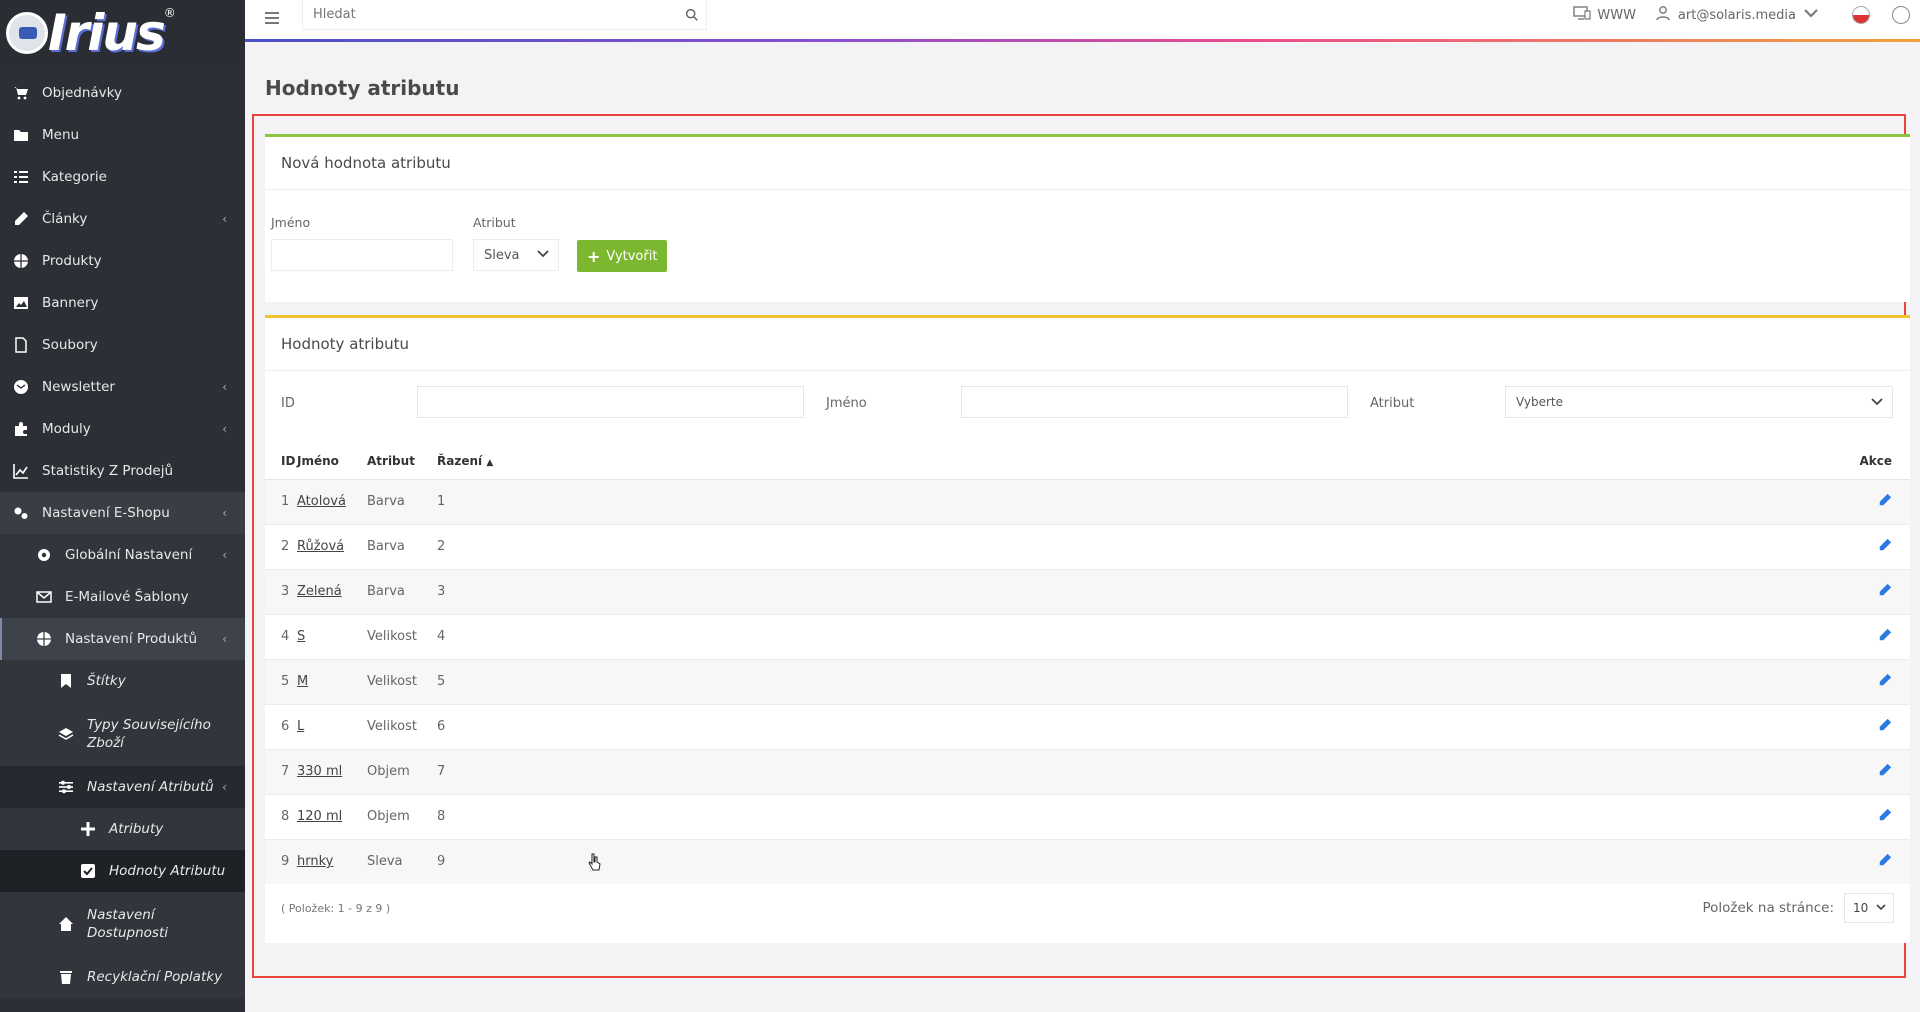 The image size is (1920, 1012). Describe the element at coordinates (1869, 908) in the screenshot. I see `per-page-select: 10` at that location.